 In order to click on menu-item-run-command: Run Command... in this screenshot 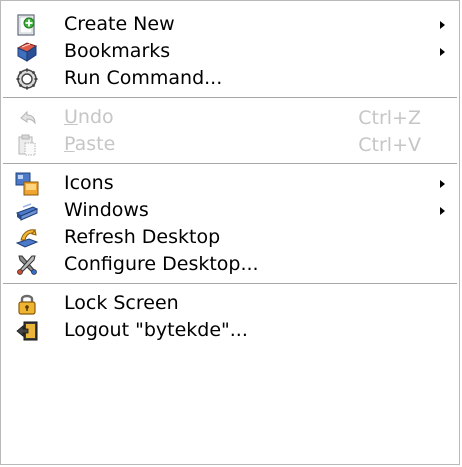, I will do `click(230, 78)`.